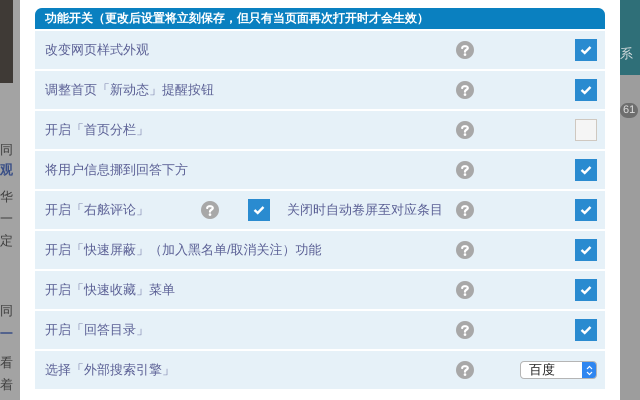 The width and height of the screenshot is (640, 400). I want to click on setting-label: 开启「回答目录」, so click(97, 330).